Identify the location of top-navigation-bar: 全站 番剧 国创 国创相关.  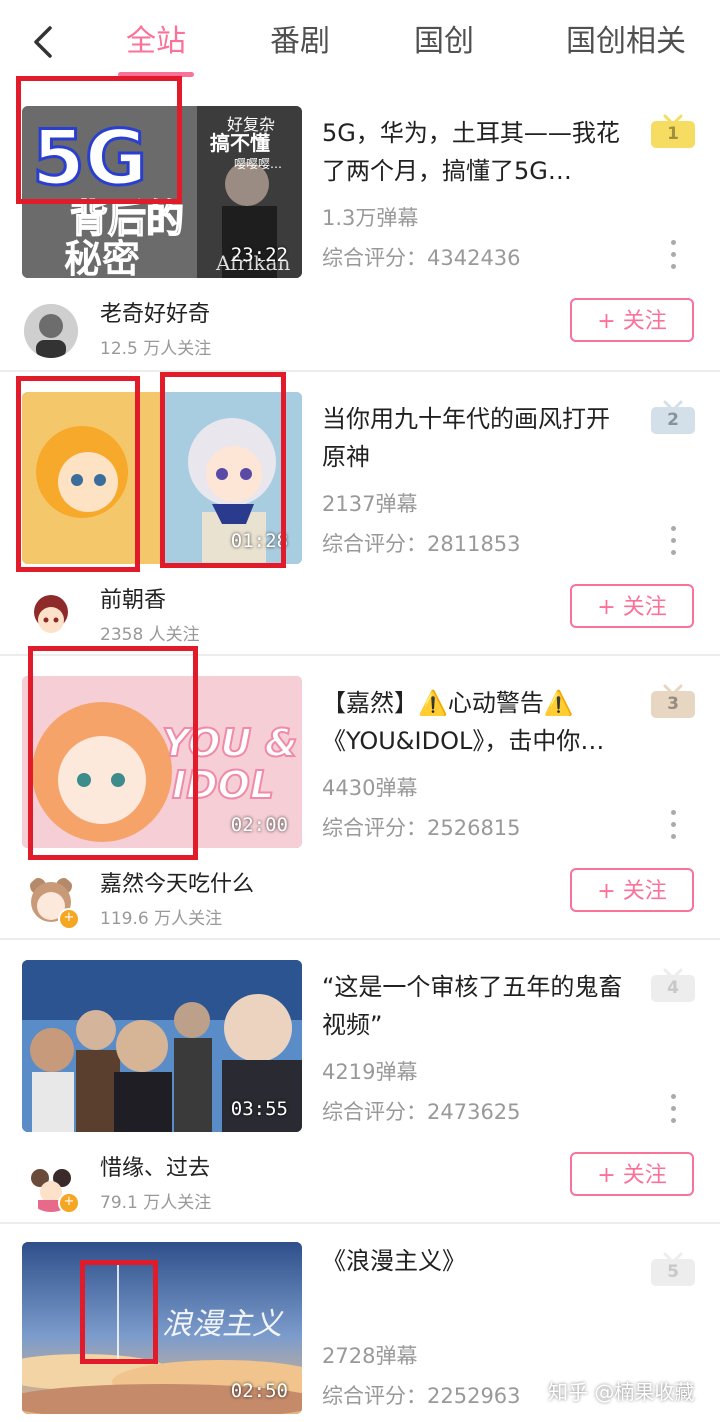
(360, 42).